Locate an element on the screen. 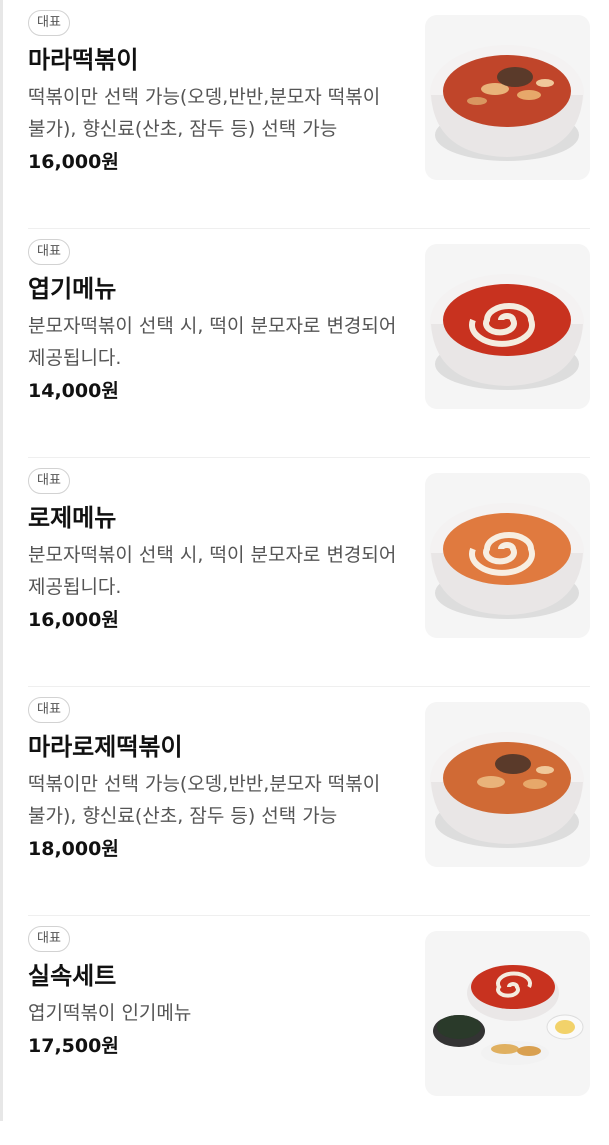  value-set-photo is located at coordinates (508, 1015).